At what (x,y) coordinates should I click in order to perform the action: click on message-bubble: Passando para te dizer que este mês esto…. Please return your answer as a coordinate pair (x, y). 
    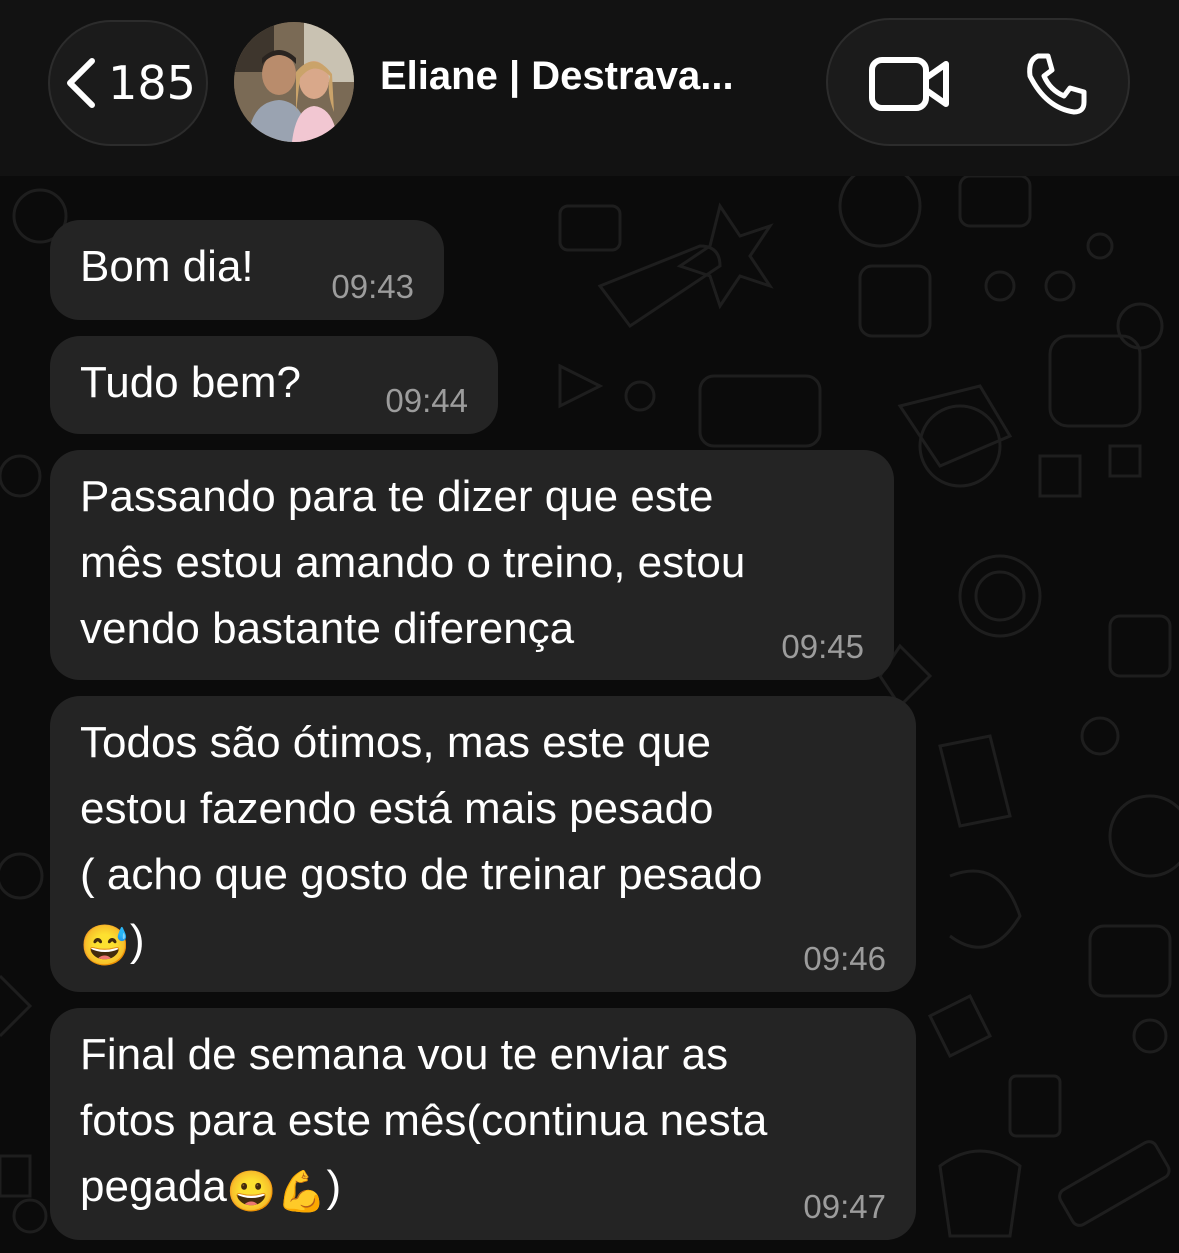
    Looking at the image, I should click on (472, 565).